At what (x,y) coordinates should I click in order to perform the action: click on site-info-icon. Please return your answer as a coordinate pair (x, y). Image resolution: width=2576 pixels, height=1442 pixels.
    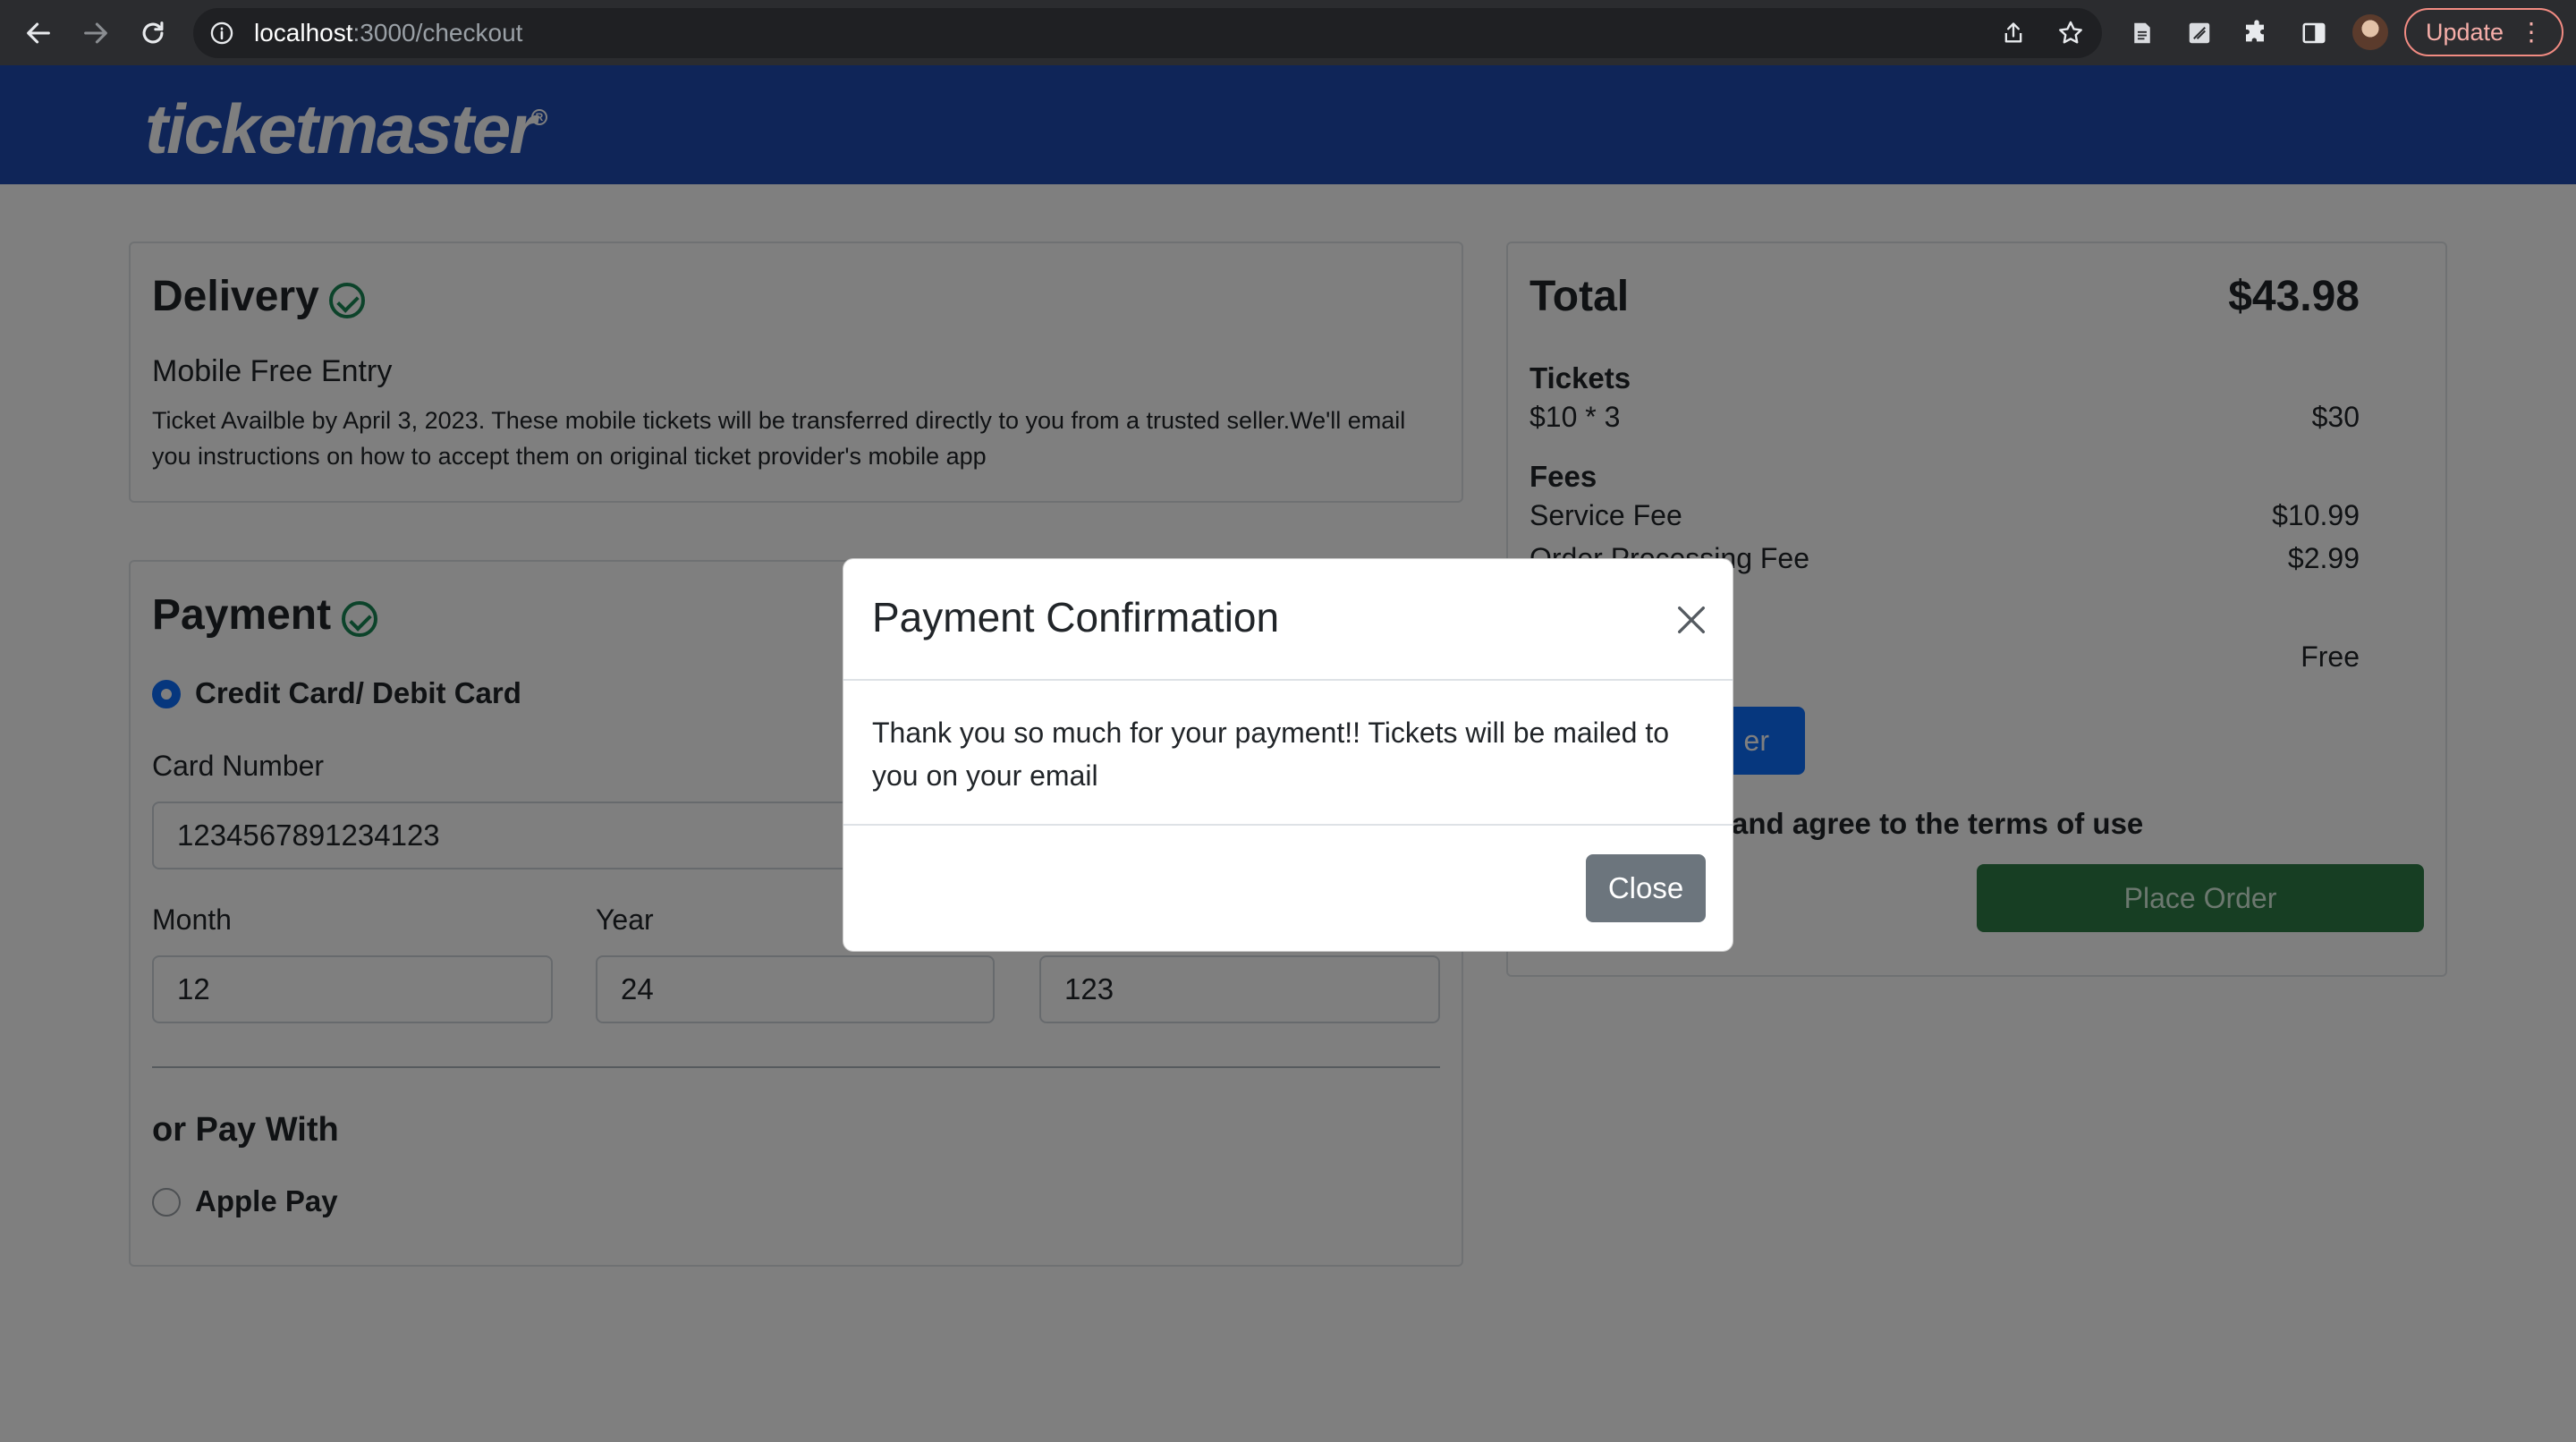
    Looking at the image, I should click on (221, 35).